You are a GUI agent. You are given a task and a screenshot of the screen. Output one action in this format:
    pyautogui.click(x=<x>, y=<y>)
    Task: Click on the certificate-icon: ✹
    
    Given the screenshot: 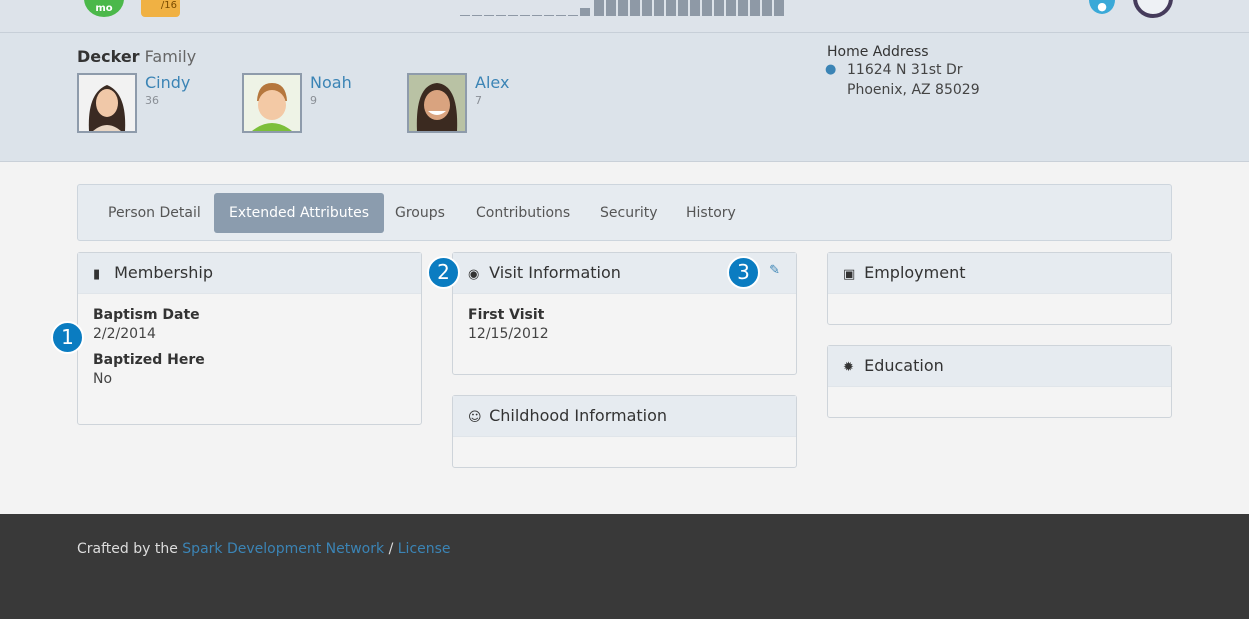 What is the action you would take?
    pyautogui.click(x=848, y=367)
    